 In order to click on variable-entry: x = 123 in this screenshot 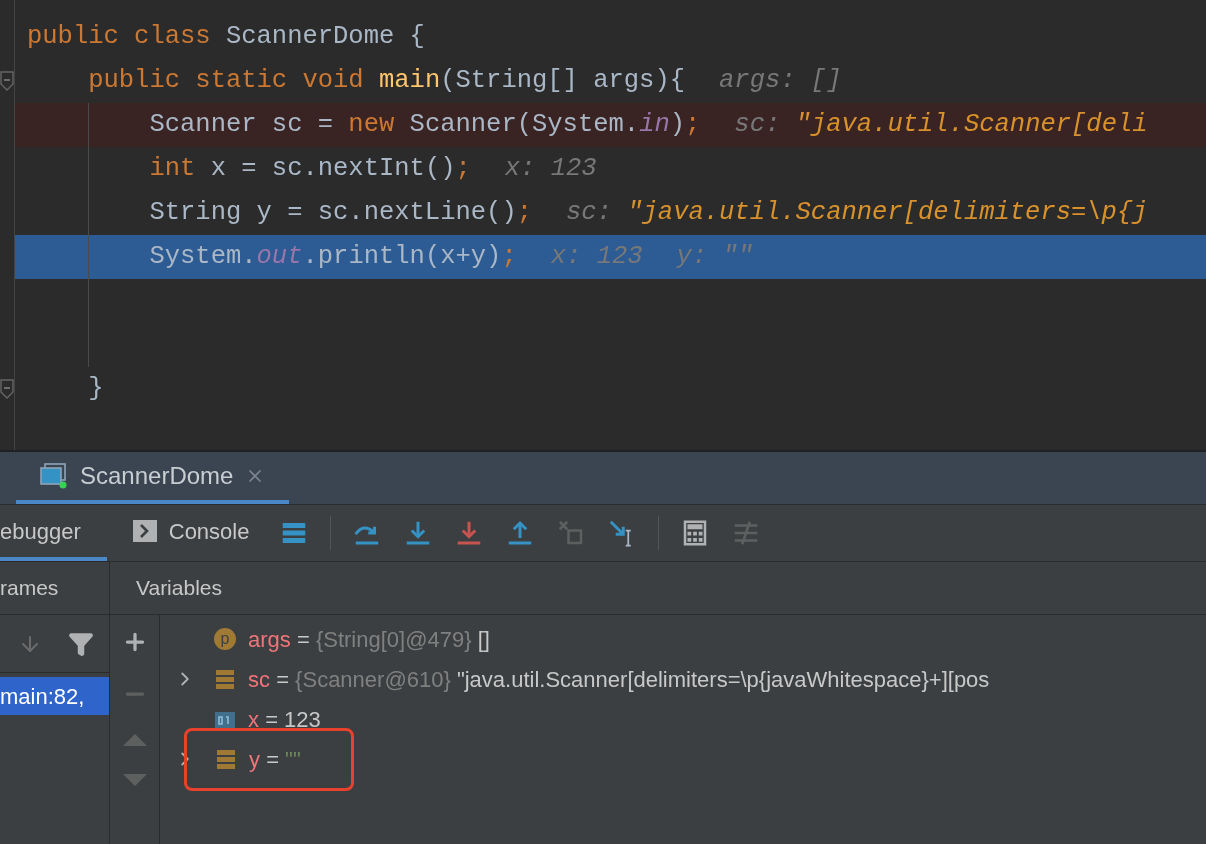, I will do `click(284, 719)`.